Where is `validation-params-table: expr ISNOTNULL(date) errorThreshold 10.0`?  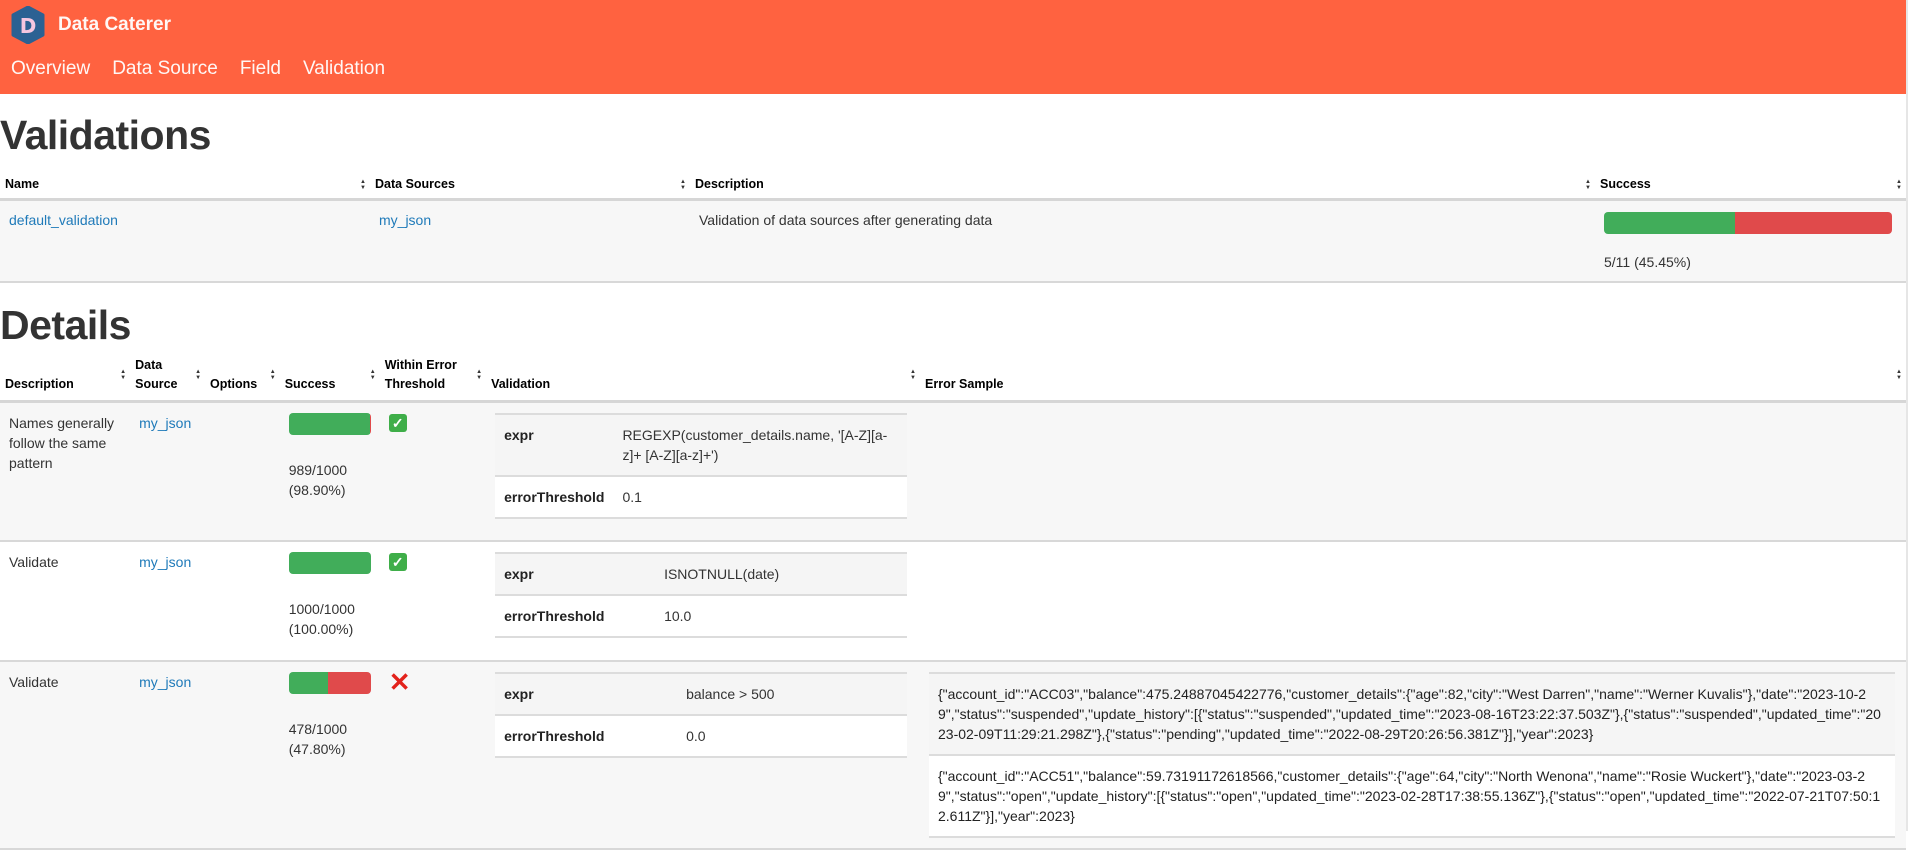 validation-params-table: expr ISNOTNULL(date) errorThreshold 10.0 is located at coordinates (701, 595).